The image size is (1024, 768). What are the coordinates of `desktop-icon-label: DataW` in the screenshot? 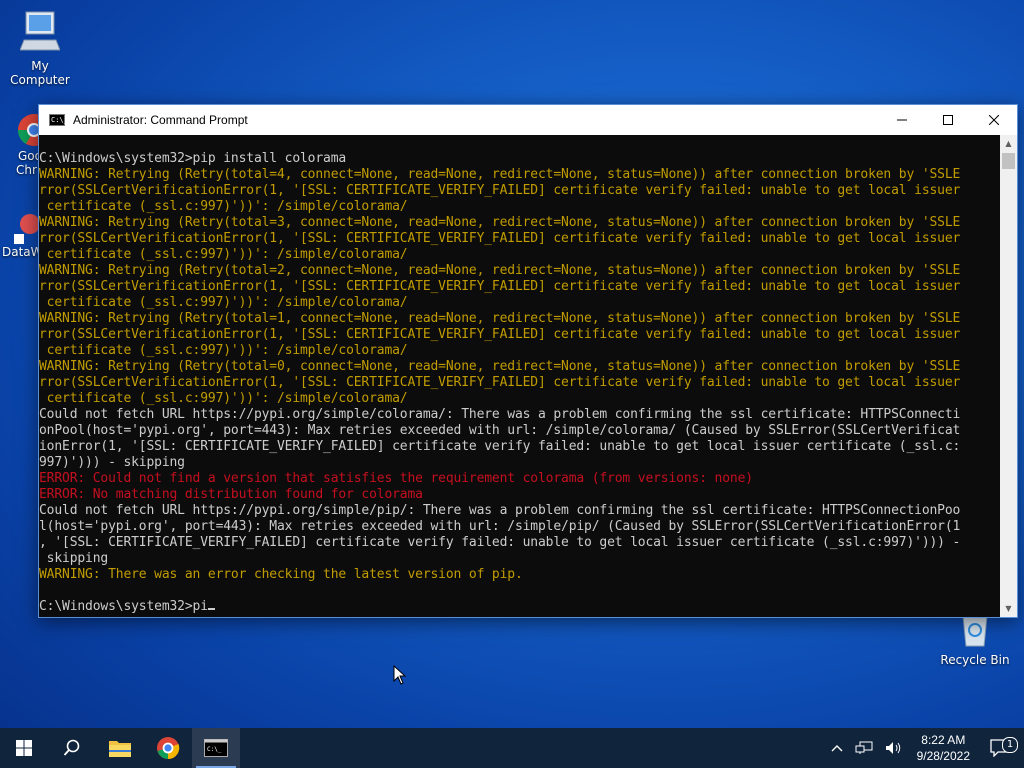 It's located at (21, 252).